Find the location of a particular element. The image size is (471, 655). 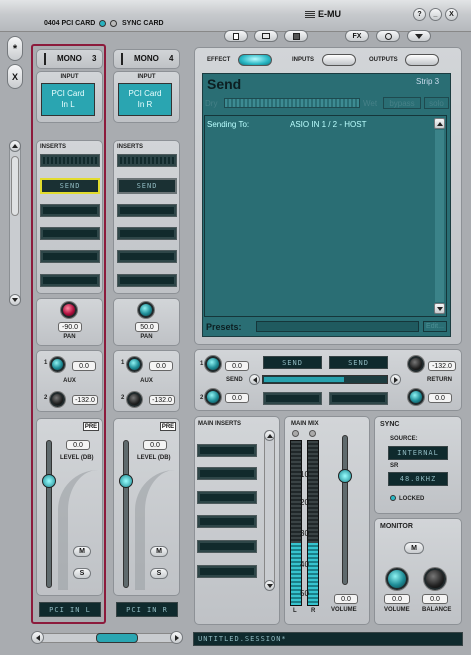

pan-value: 50.0 is located at coordinates (147, 327).